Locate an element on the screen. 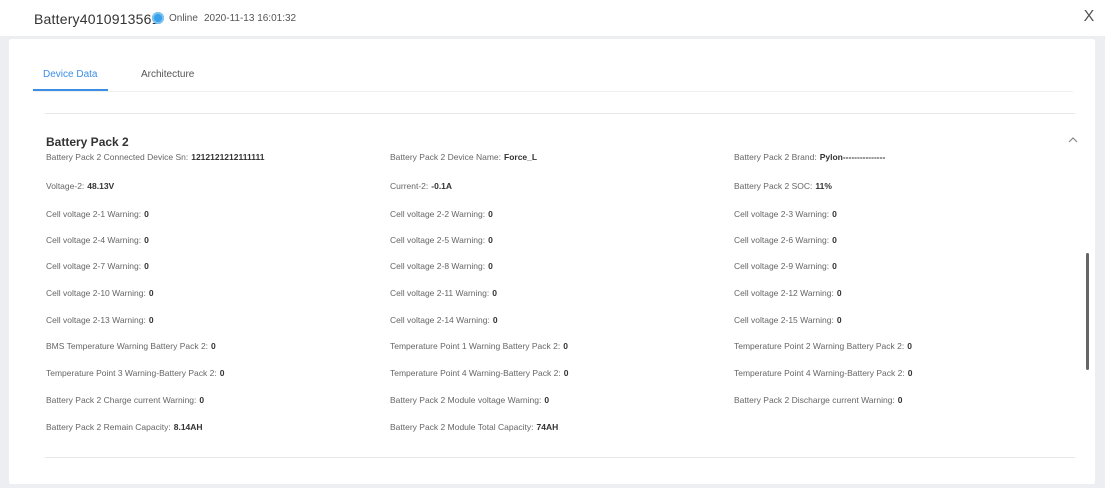  field-item: Cell voltage 2-15 Warning: 0 is located at coordinates (788, 320).